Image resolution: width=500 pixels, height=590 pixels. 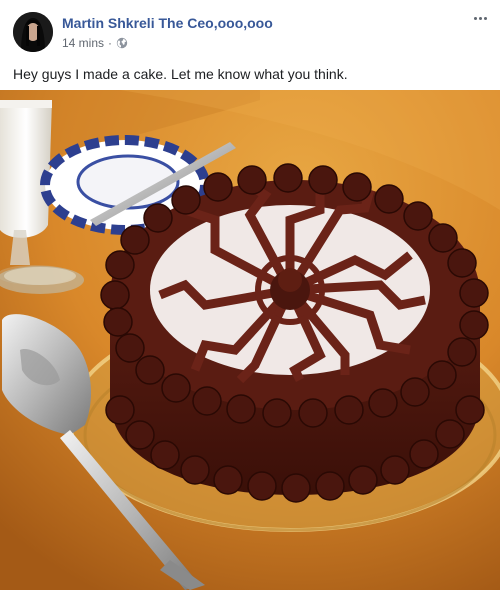 I want to click on post-meta: 14 mins ·, so click(x=95, y=43).